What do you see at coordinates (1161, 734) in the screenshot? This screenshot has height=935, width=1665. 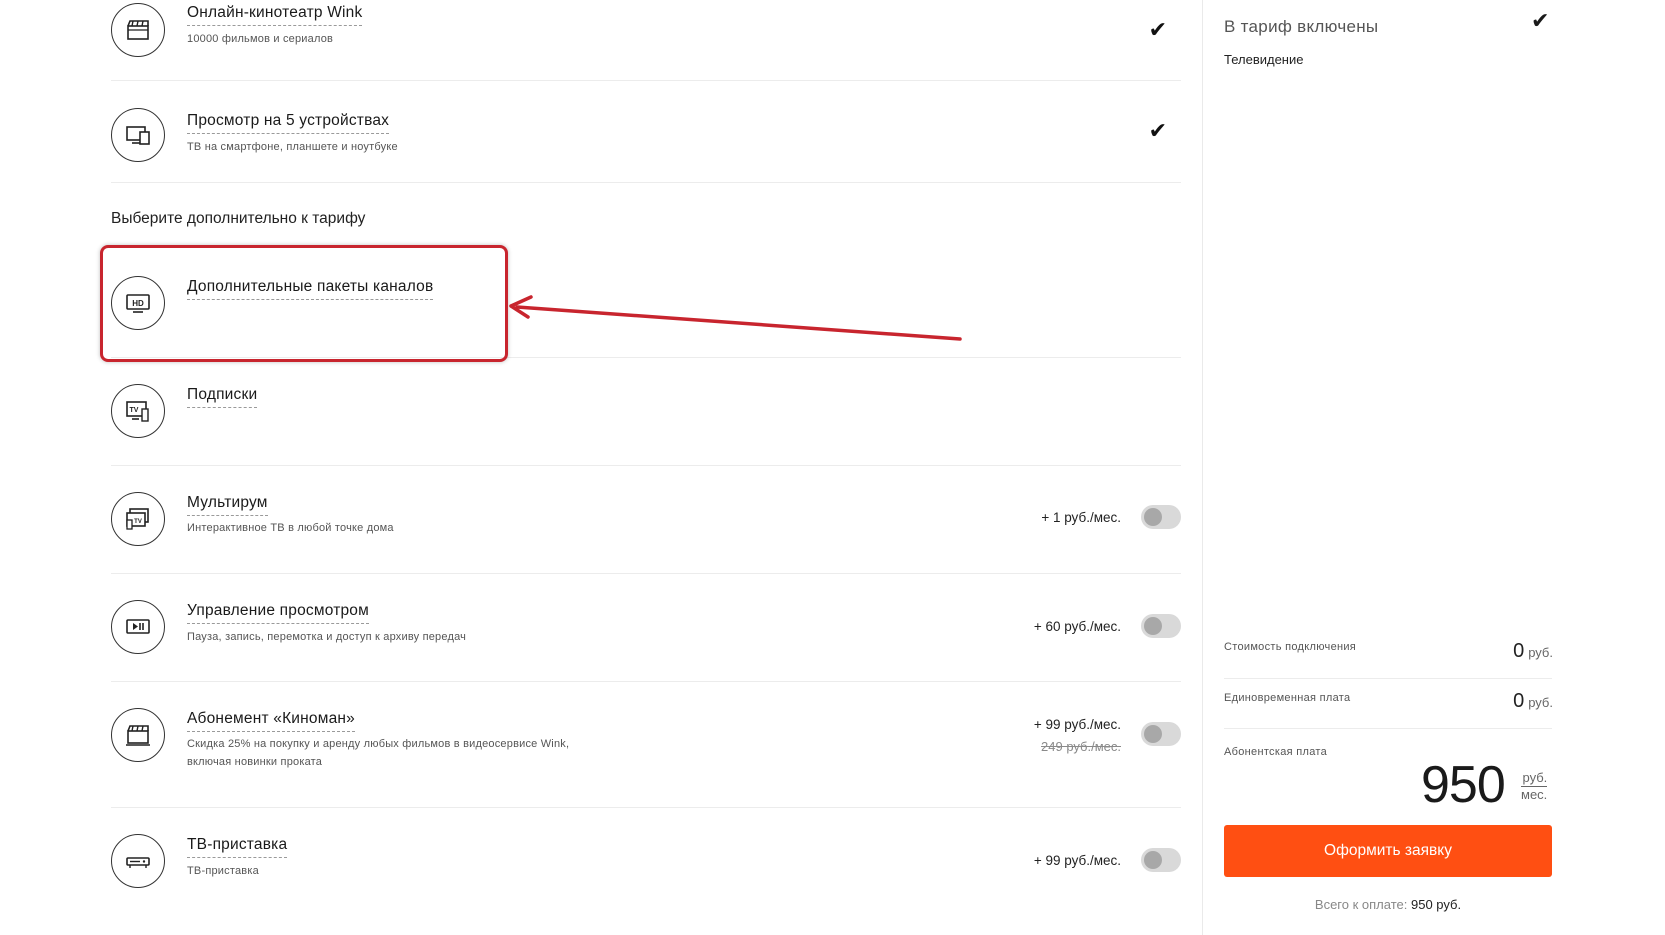 I see `kinoman-toggle` at bounding box center [1161, 734].